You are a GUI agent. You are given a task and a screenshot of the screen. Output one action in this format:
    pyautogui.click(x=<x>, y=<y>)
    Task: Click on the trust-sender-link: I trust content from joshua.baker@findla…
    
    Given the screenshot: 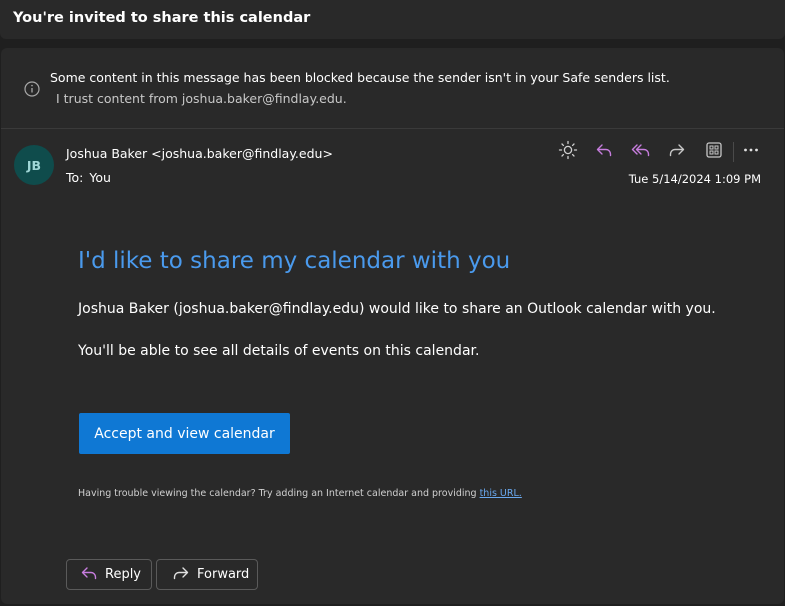 What is the action you would take?
    pyautogui.click(x=201, y=98)
    